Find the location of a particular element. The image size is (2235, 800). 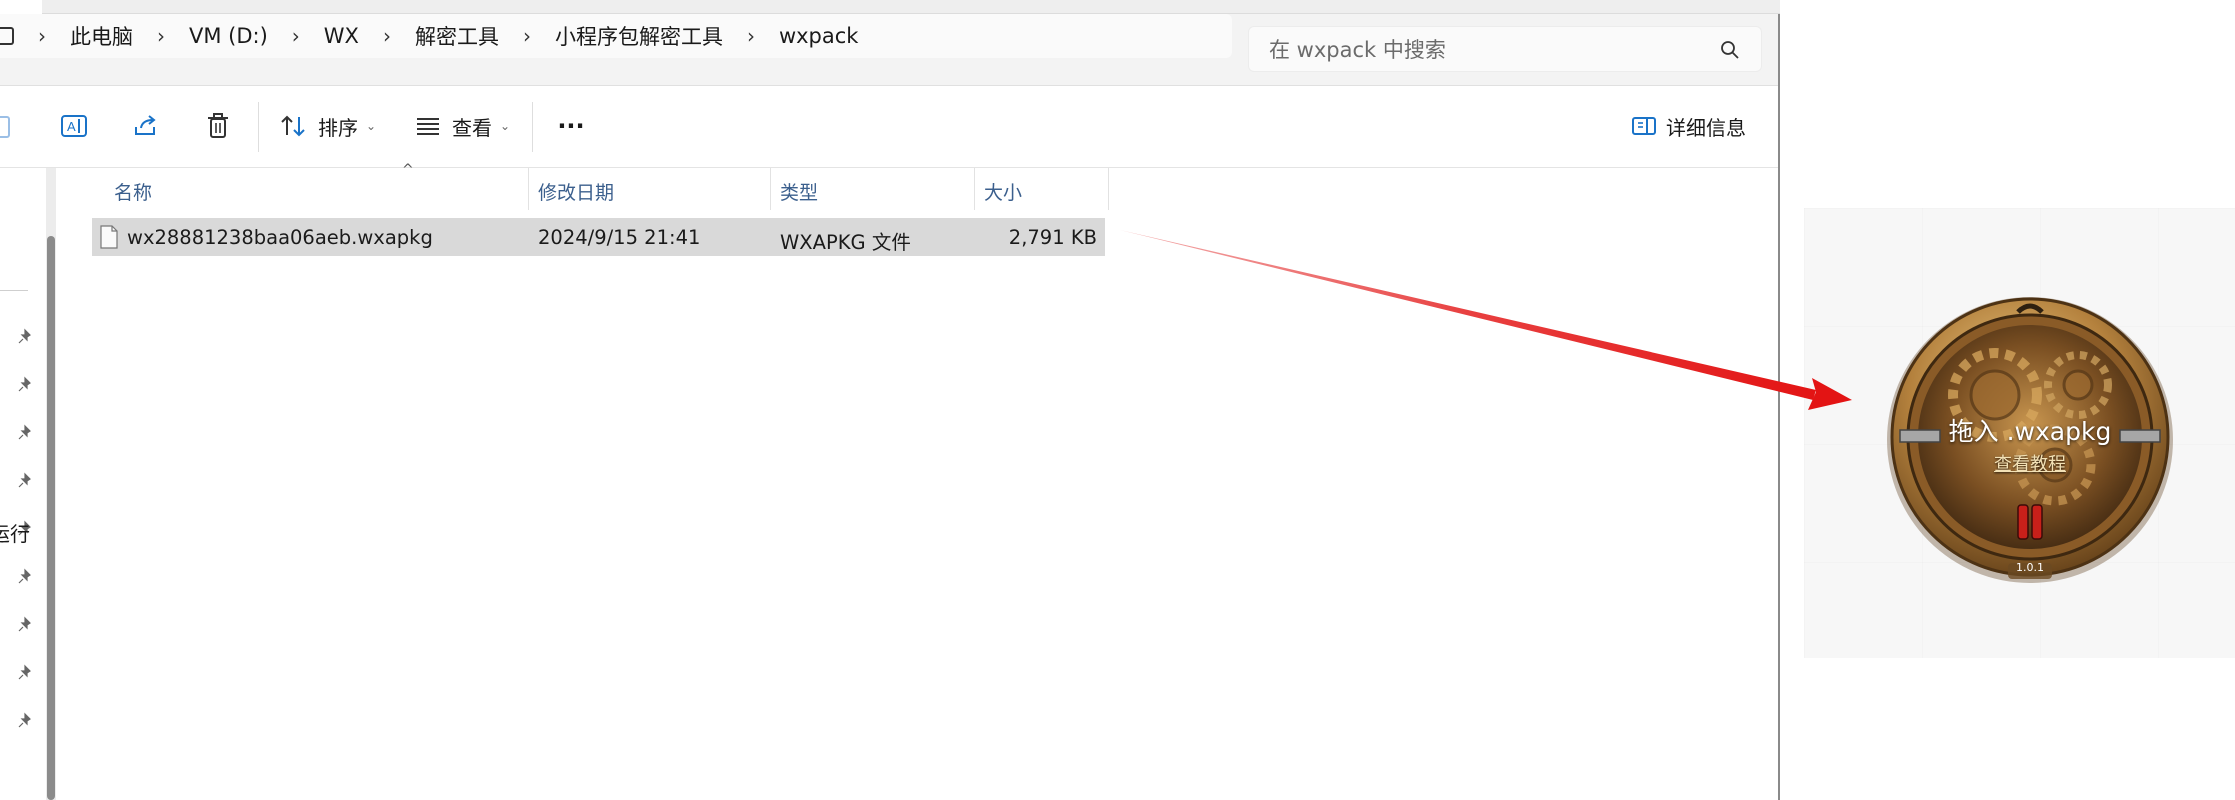

column-header-modified: 修改日期 is located at coordinates (576, 191).